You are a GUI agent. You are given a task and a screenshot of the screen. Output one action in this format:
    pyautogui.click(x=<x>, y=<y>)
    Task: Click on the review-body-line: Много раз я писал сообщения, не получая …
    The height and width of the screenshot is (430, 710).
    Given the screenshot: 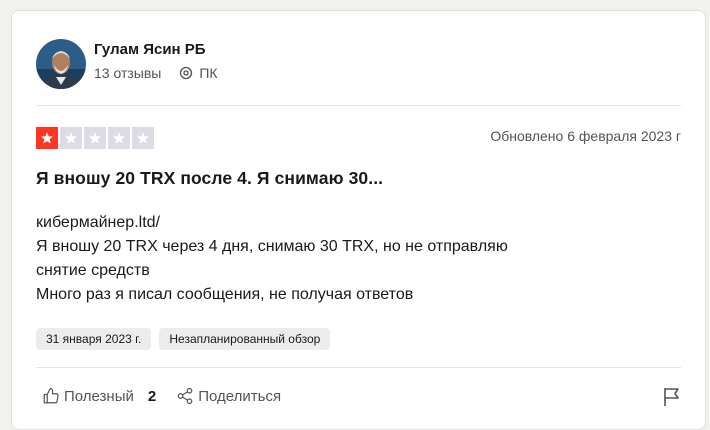 What is the action you would take?
    pyautogui.click(x=225, y=294)
    